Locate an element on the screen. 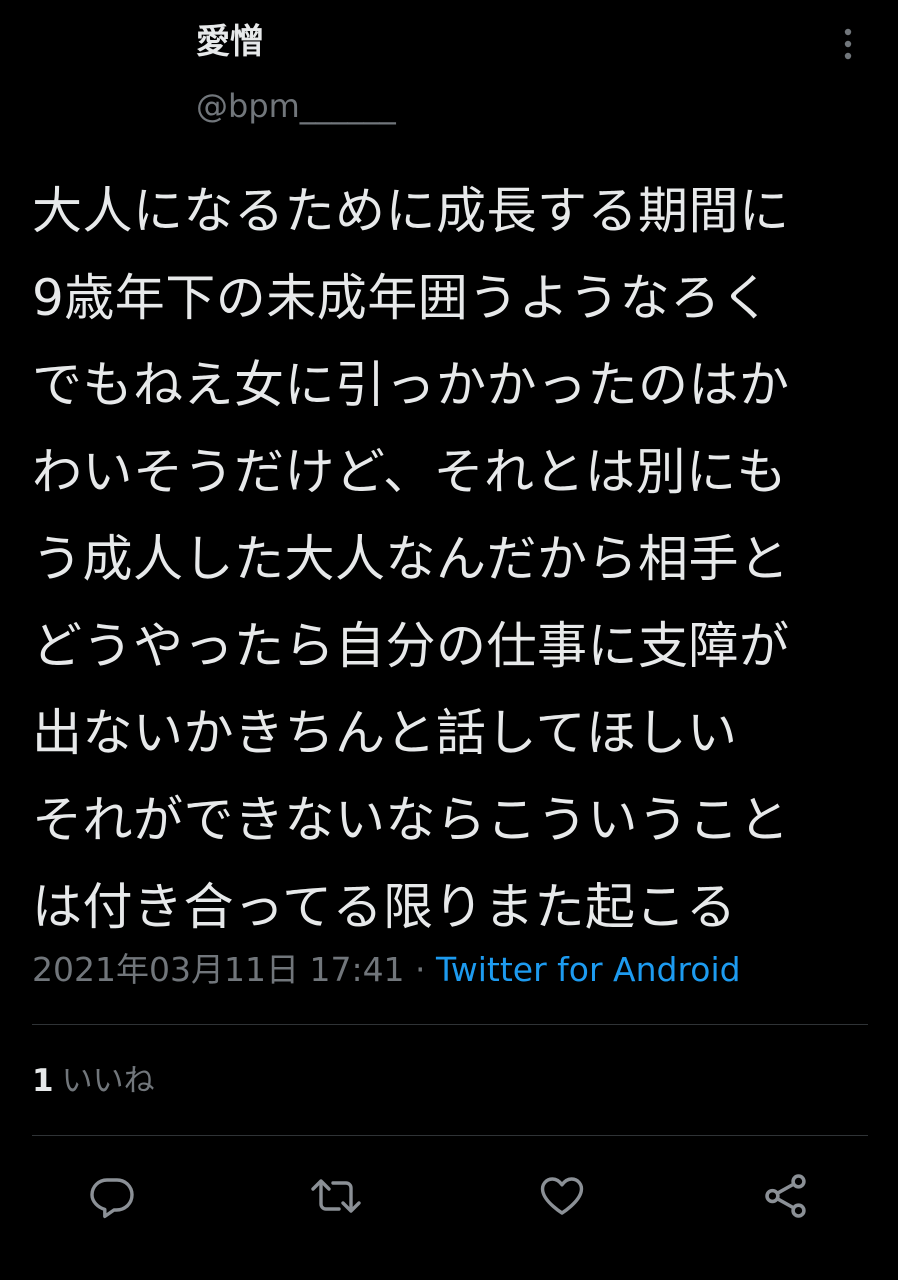 This screenshot has height=1280, width=898. more-vertical-icon is located at coordinates (848, 44).